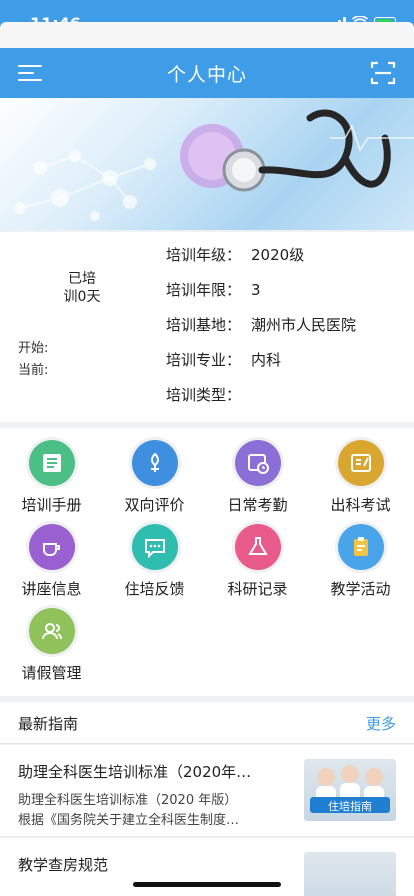  What do you see at coordinates (360, 463) in the screenshot?
I see `exam-icon` at bounding box center [360, 463].